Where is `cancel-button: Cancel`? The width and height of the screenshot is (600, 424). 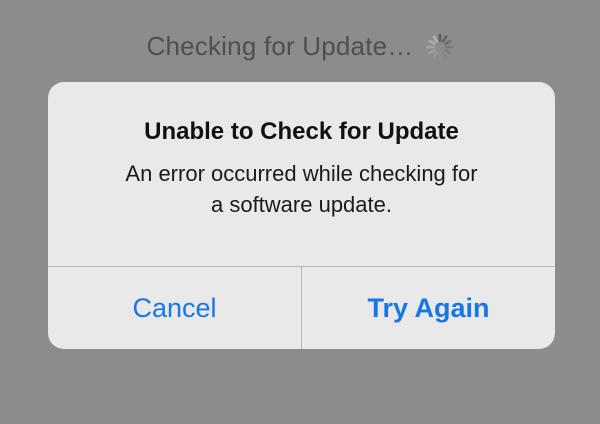 cancel-button: Cancel is located at coordinates (174, 308).